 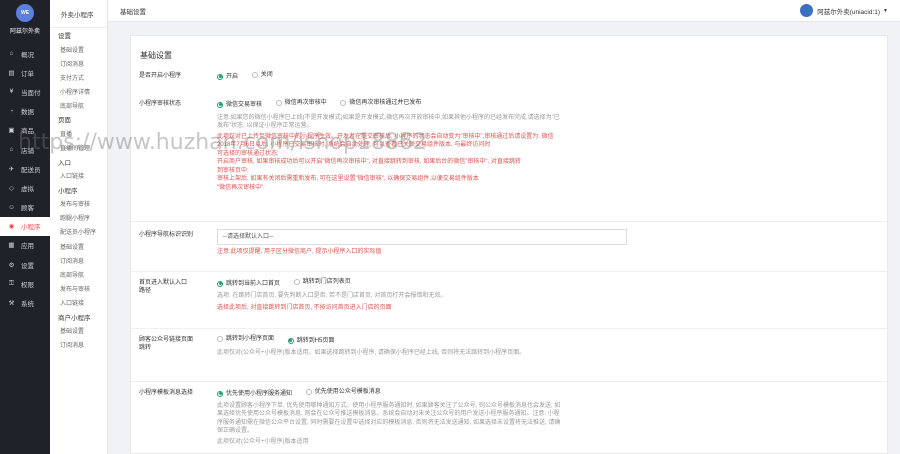 I want to click on sub-nav-item: 小程序详情, so click(x=78, y=91).